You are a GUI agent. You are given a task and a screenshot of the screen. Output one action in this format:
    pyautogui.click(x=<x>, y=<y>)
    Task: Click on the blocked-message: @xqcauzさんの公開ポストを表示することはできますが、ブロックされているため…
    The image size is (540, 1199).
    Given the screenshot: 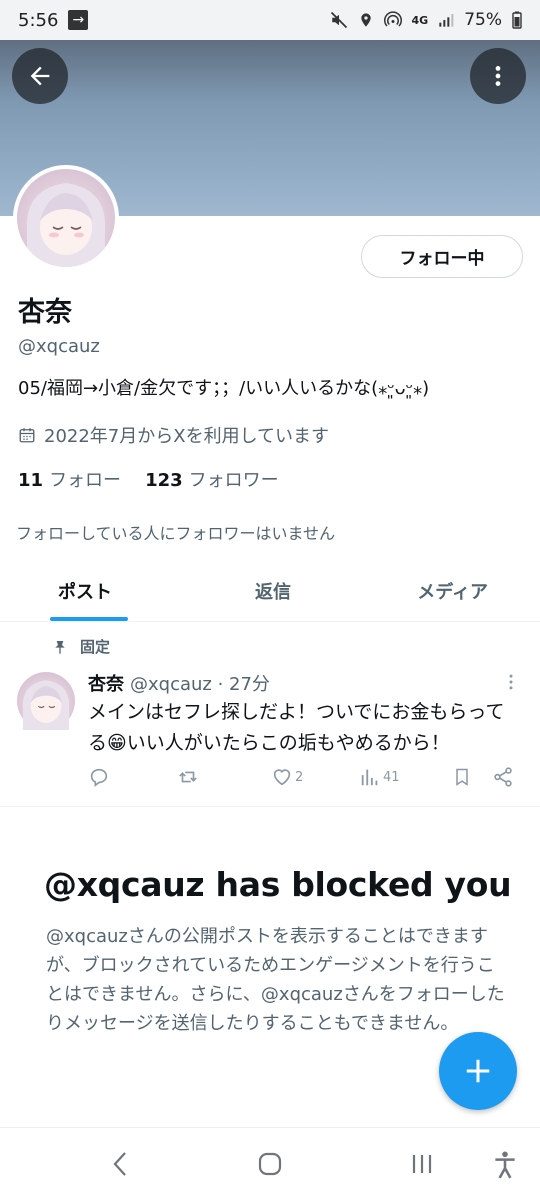 What is the action you would take?
    pyautogui.click(x=275, y=980)
    